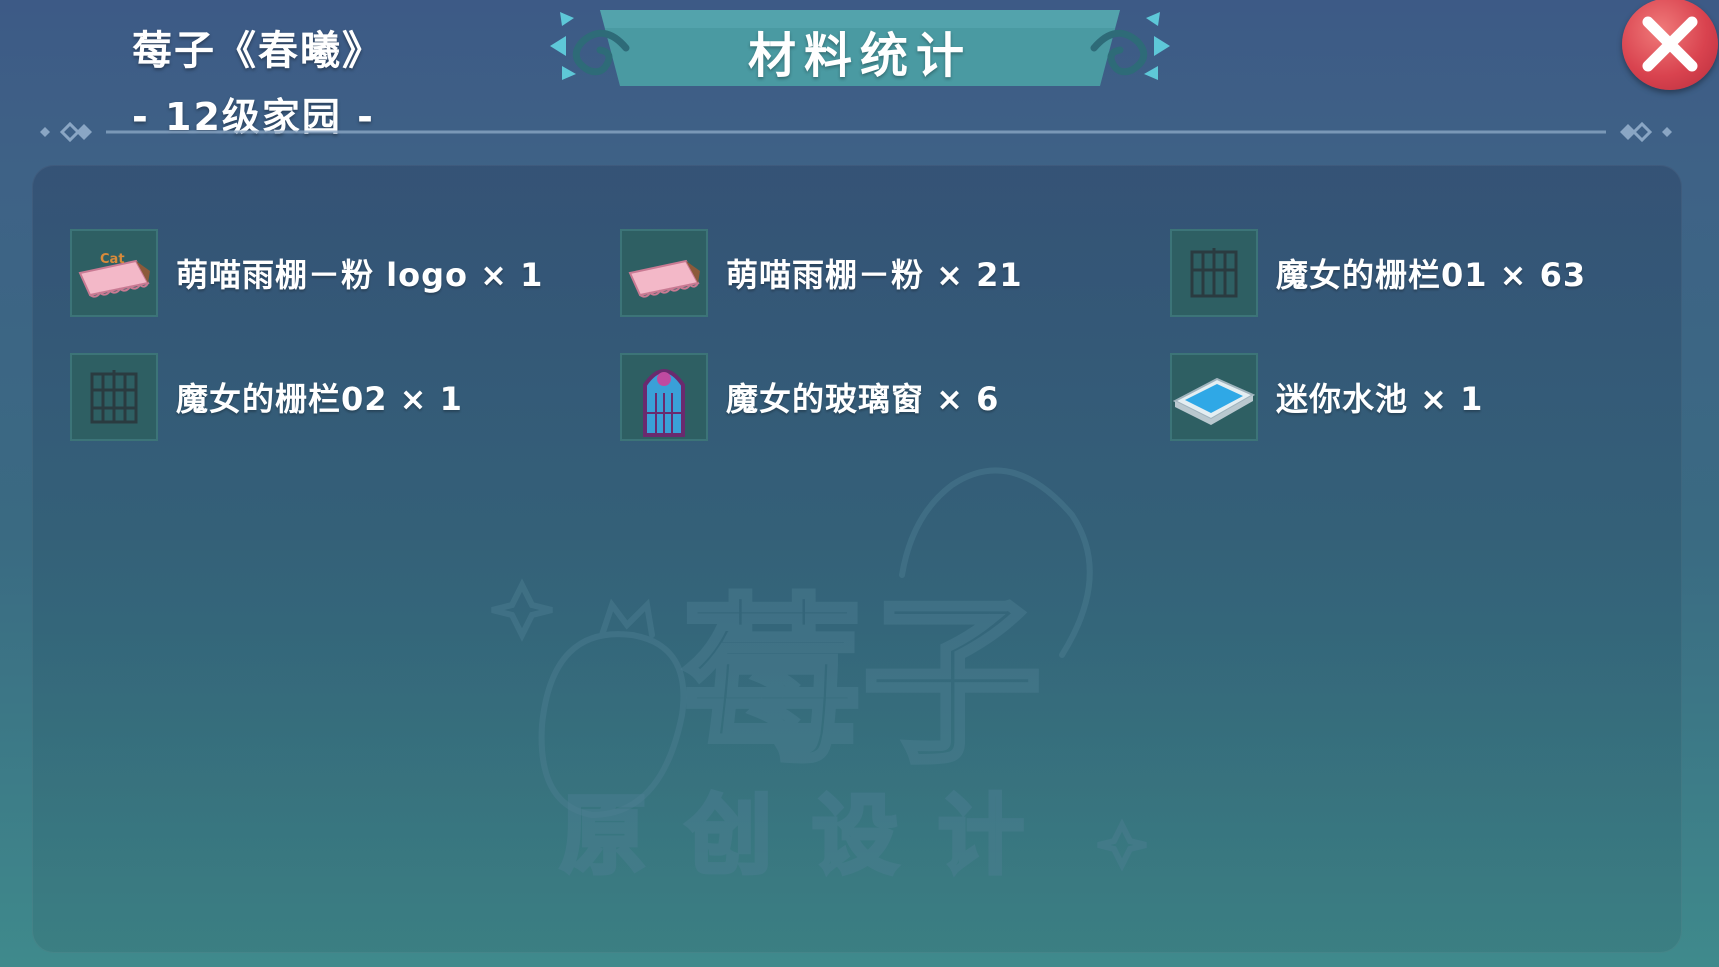 The height and width of the screenshot is (967, 1719). I want to click on item-label: 魔女的栅栏02 × 1, so click(319, 399).